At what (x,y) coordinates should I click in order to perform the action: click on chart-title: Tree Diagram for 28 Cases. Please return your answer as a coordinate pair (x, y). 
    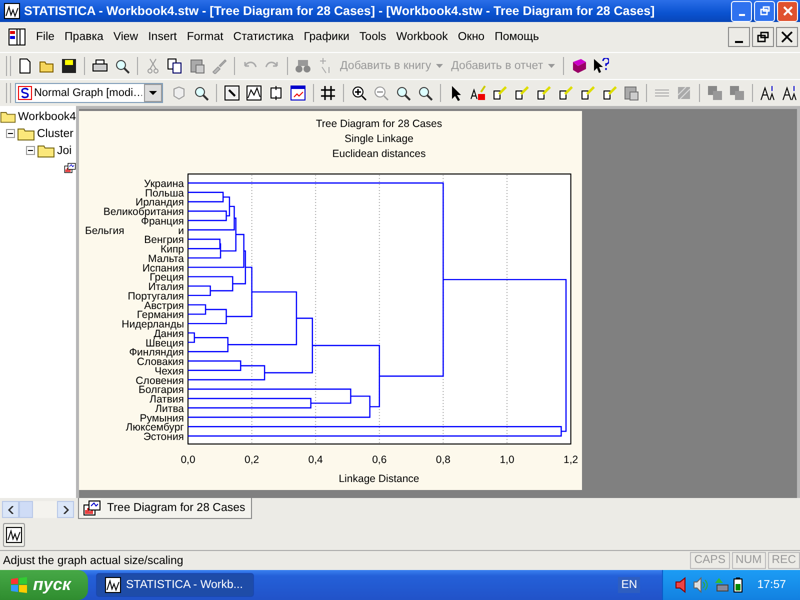
    Looking at the image, I should click on (379, 124).